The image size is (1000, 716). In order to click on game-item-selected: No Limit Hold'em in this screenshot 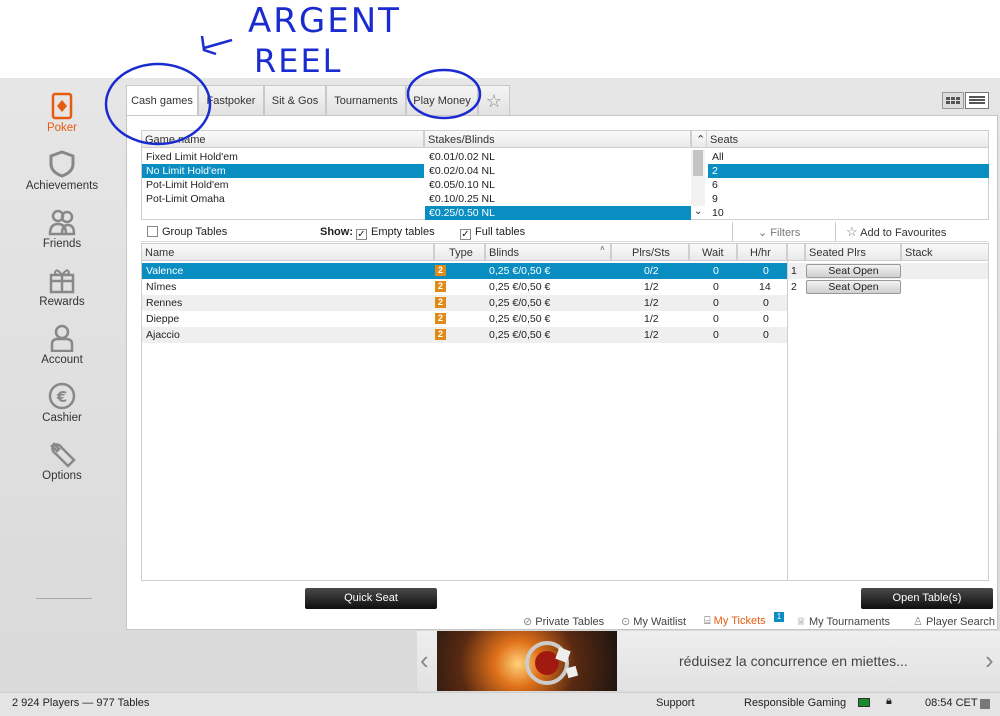, I will do `click(283, 171)`.